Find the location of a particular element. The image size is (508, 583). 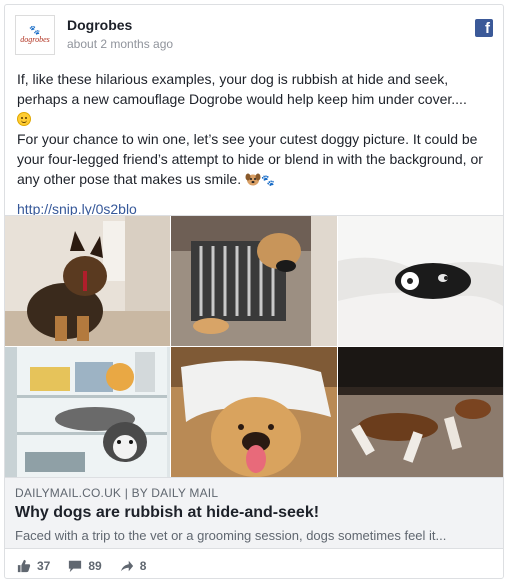

comment-icon is located at coordinates (75, 566).